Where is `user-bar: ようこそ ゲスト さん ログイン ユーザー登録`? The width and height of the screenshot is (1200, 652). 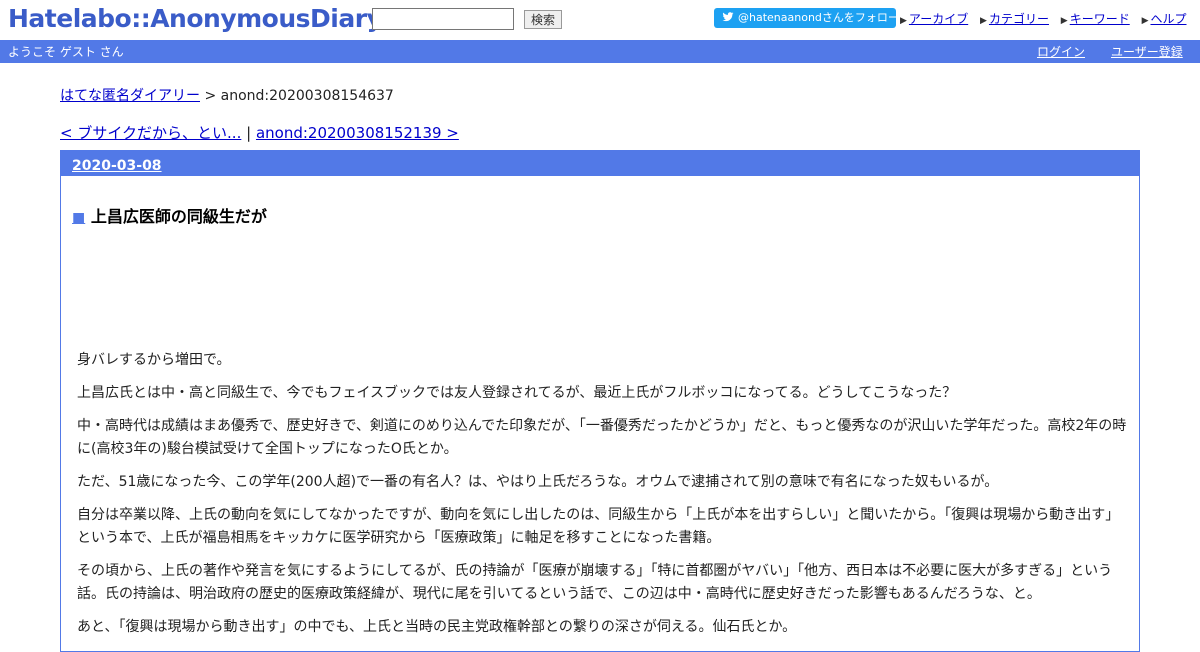
user-bar: ようこそ ゲスト さん ログイン ユーザー登録 is located at coordinates (600, 51).